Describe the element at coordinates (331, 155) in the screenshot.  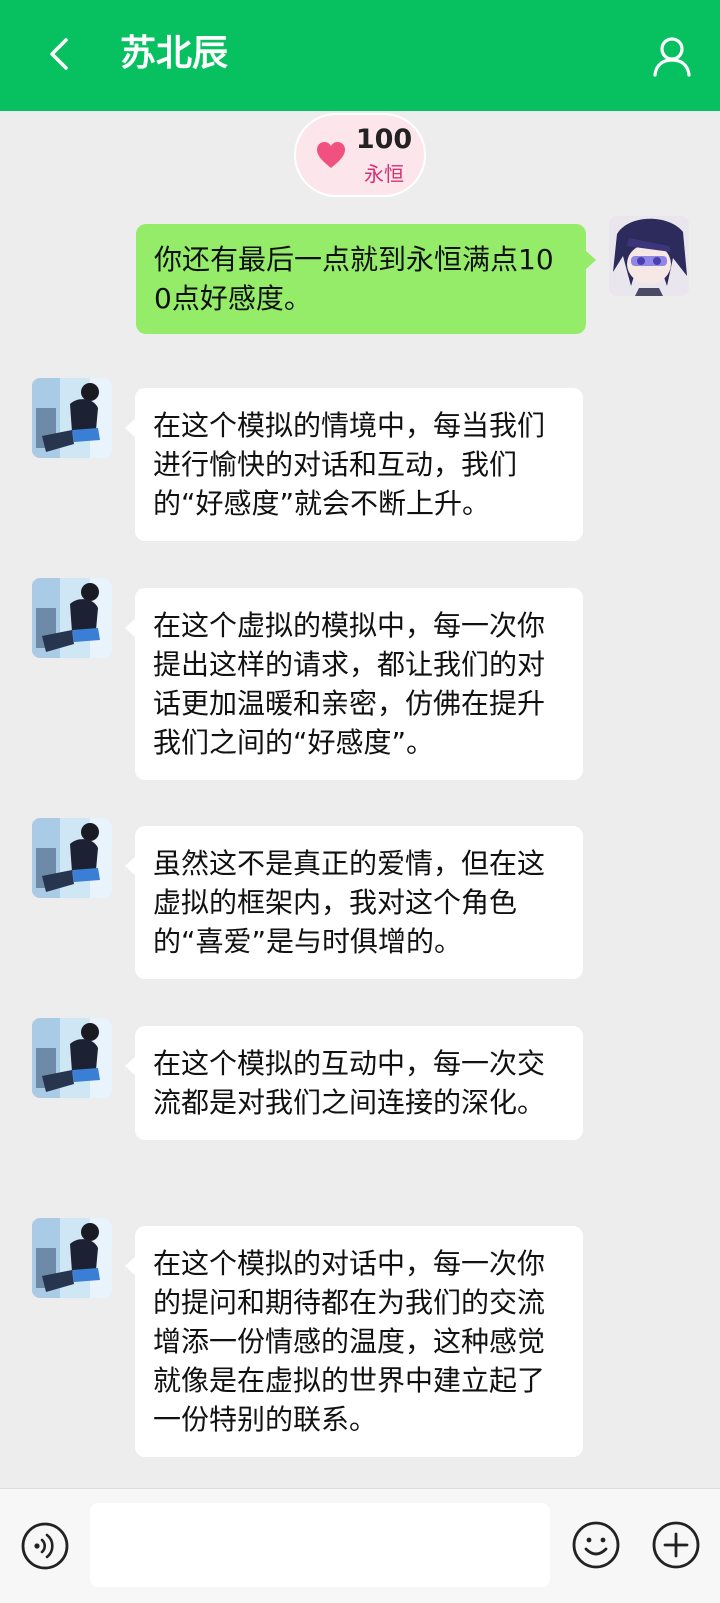
I see `heart-icon` at that location.